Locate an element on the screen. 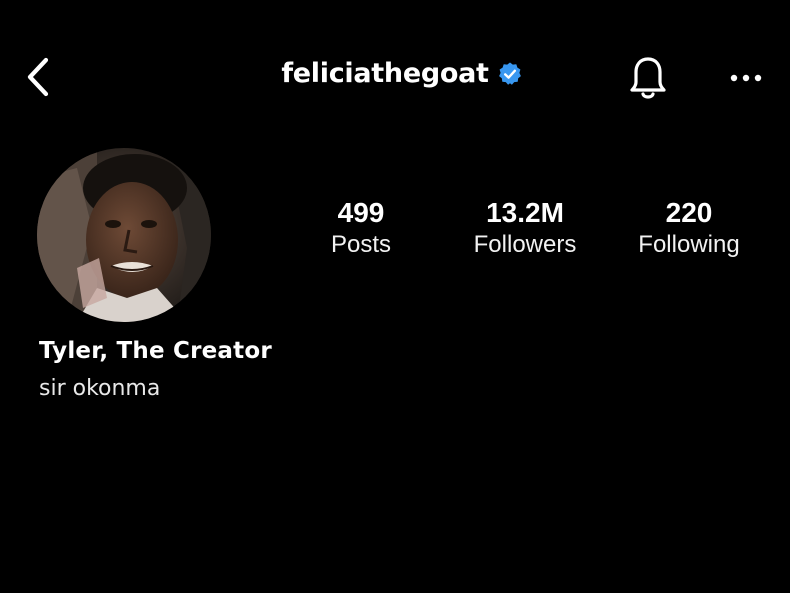  bell-icon is located at coordinates (648, 78).